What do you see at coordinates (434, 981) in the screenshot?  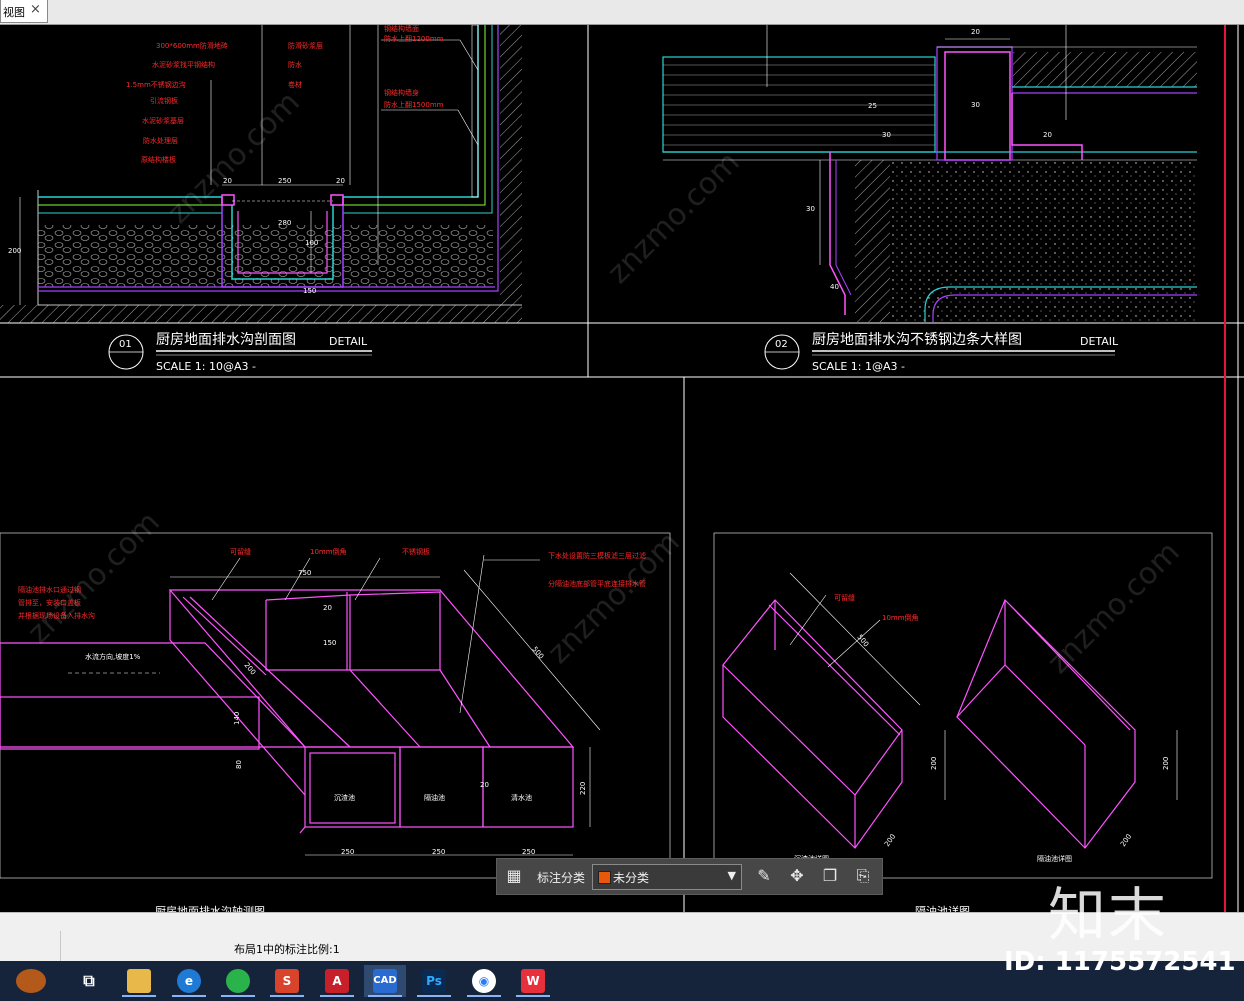 I see `taskbar-app-photoshop: Ps` at bounding box center [434, 981].